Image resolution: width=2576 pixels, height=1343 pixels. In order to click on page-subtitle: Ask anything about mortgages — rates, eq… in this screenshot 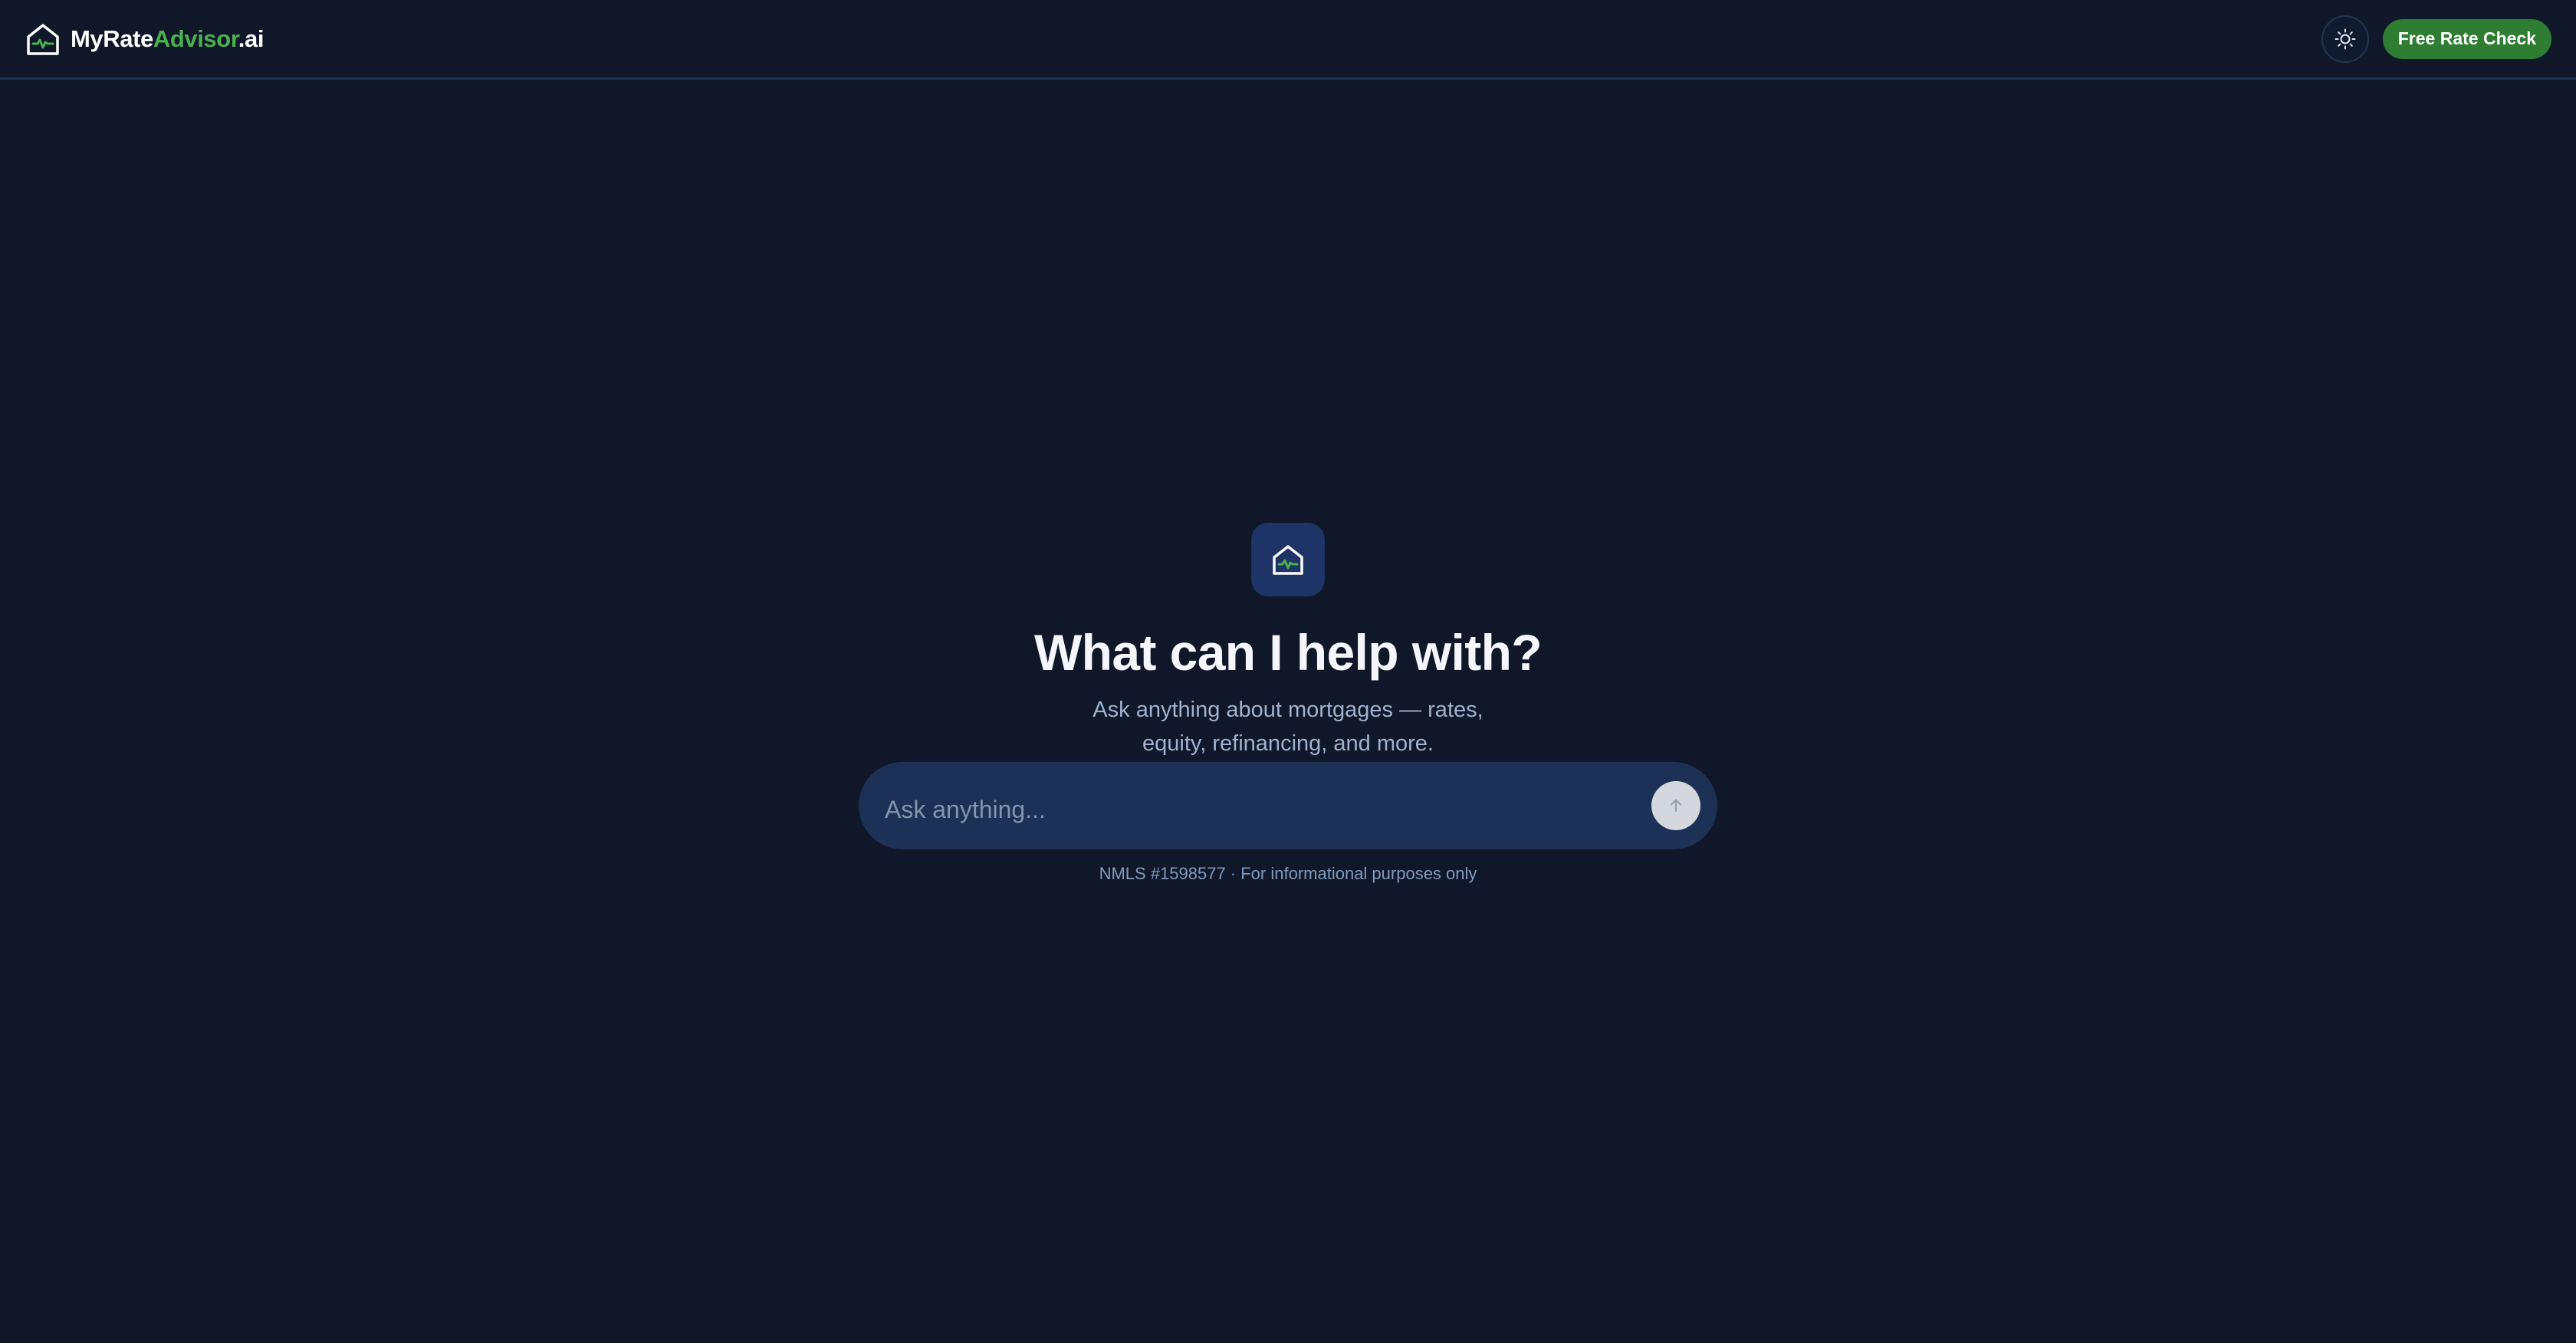, I will do `click(1288, 727)`.